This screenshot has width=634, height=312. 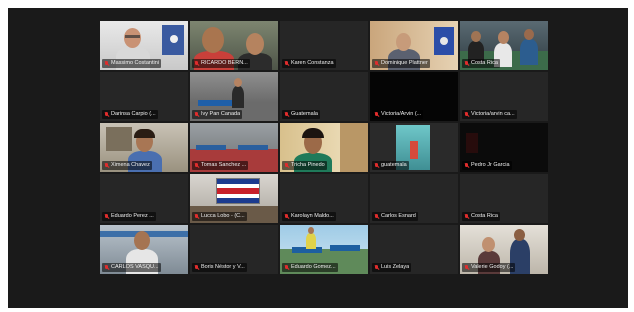 What do you see at coordinates (221, 114) in the screenshot?
I see `participant-name: Ivy Pan Canada` at bounding box center [221, 114].